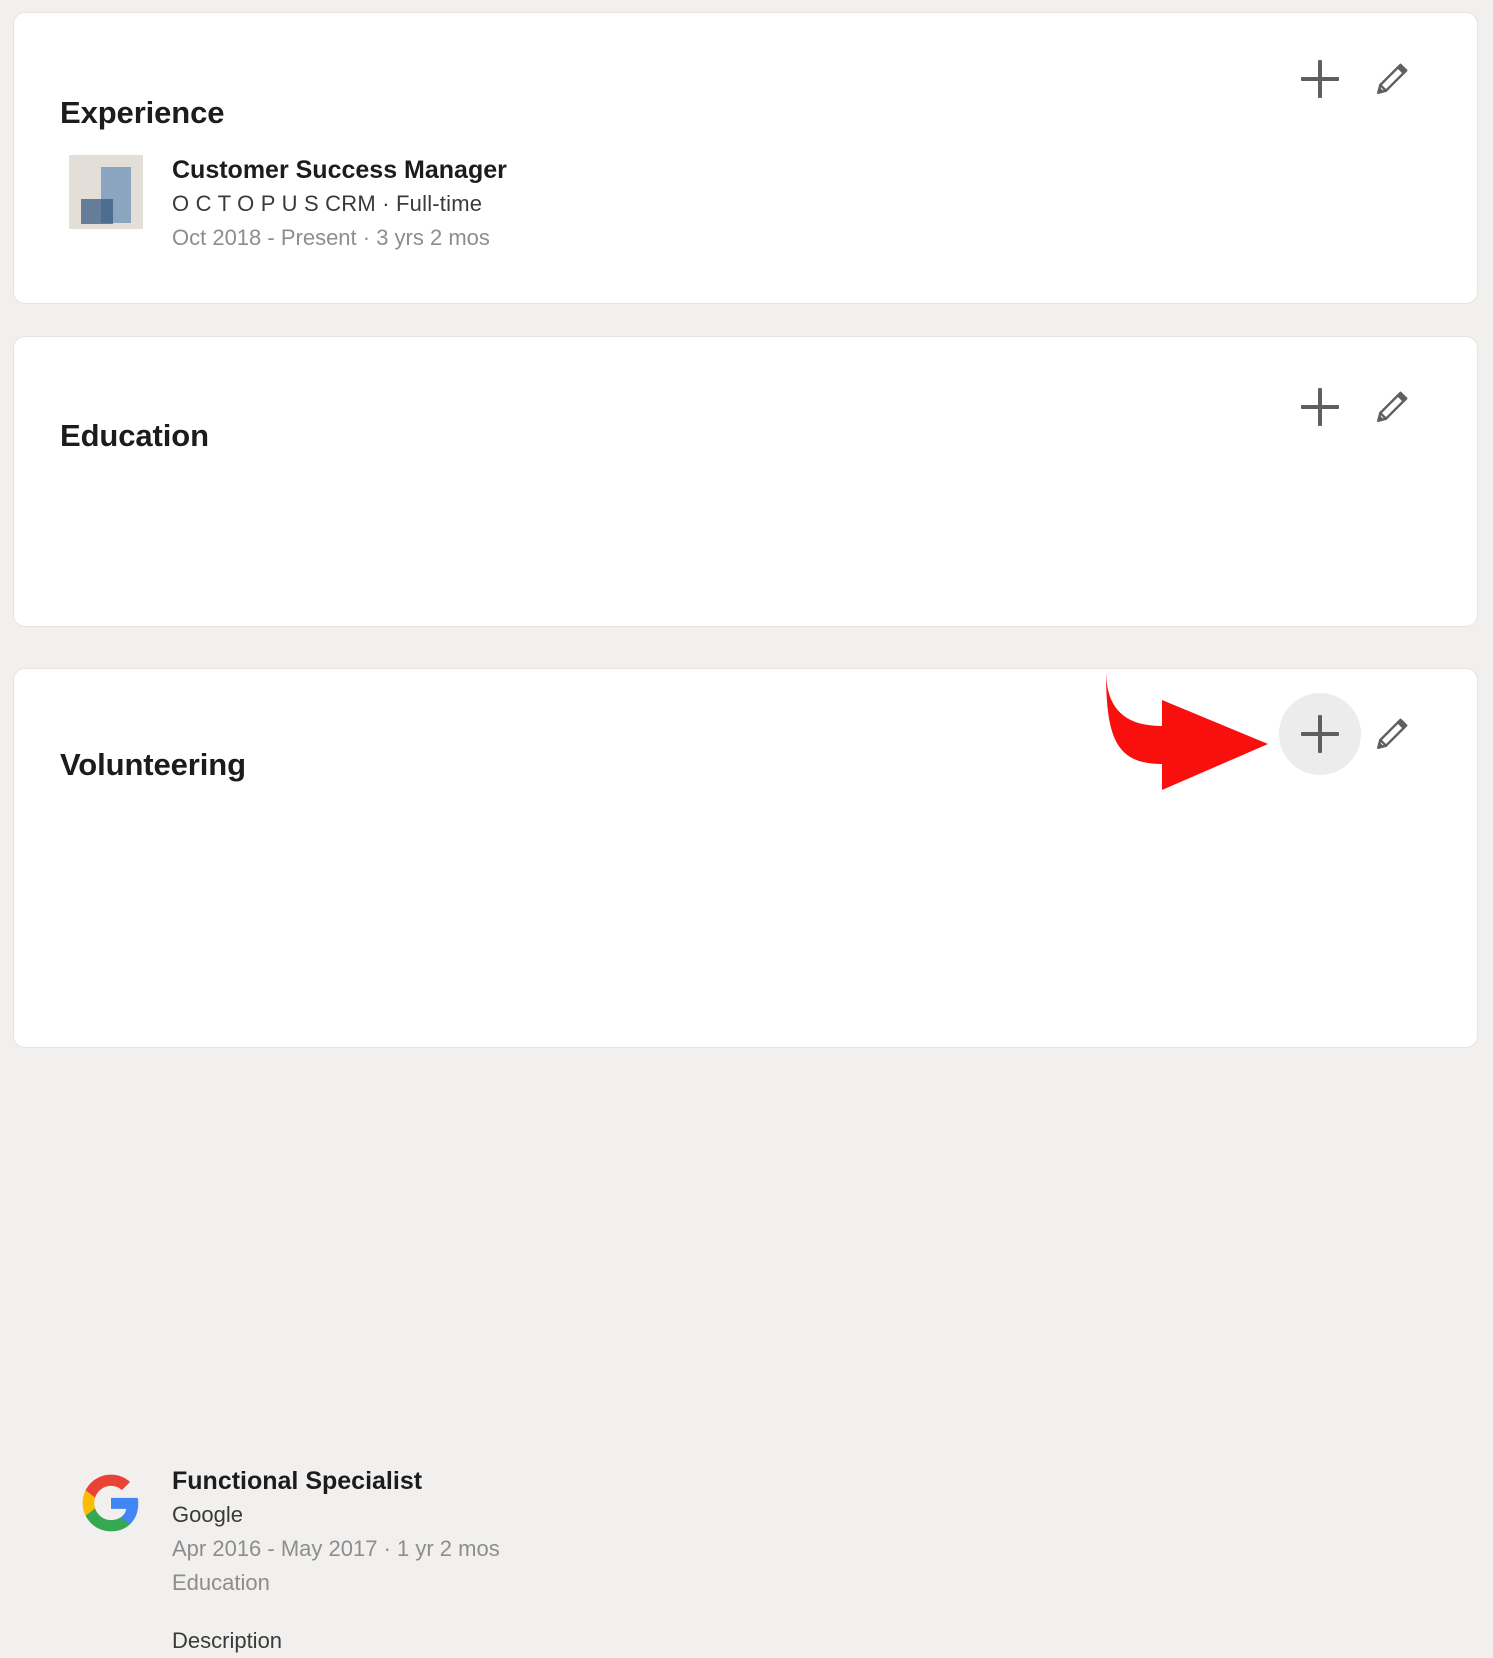  What do you see at coordinates (336, 1548) in the screenshot?
I see `volunteering-entry-dates: Apr 2016 - May 2017 · 1 yr 2 mos` at bounding box center [336, 1548].